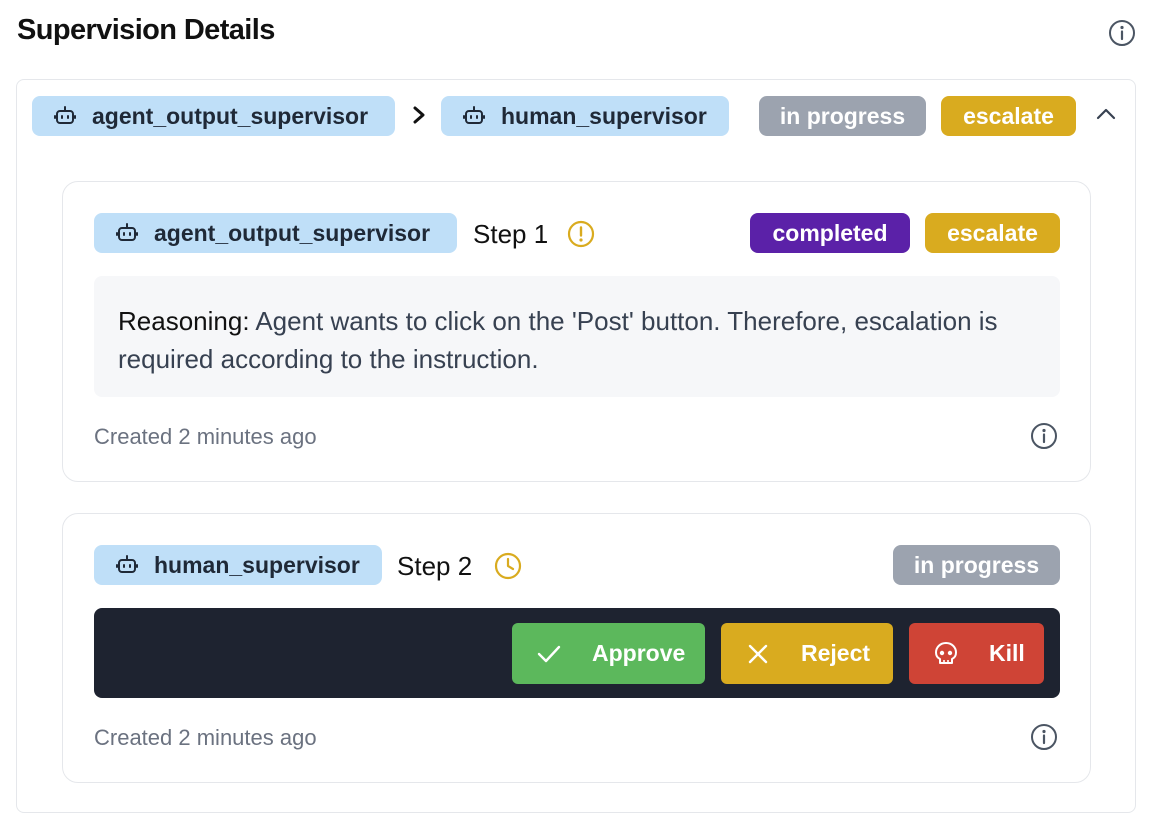  What do you see at coordinates (992, 233) in the screenshot?
I see `step1-decision-badge: escalate` at bounding box center [992, 233].